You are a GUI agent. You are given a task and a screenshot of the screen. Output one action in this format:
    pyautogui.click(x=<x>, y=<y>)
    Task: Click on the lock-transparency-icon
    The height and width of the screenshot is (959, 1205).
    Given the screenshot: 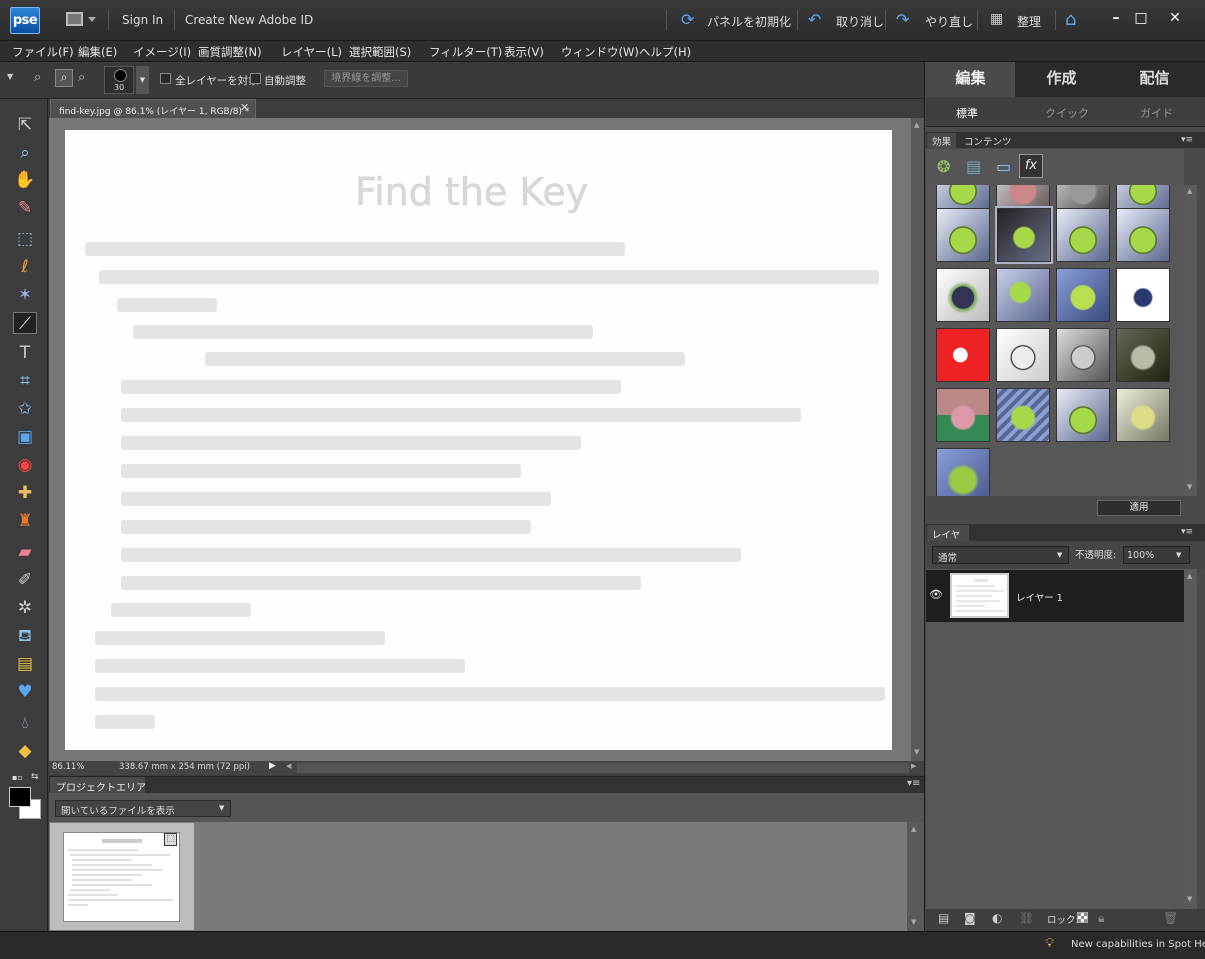 What is the action you would take?
    pyautogui.click(x=1082, y=917)
    